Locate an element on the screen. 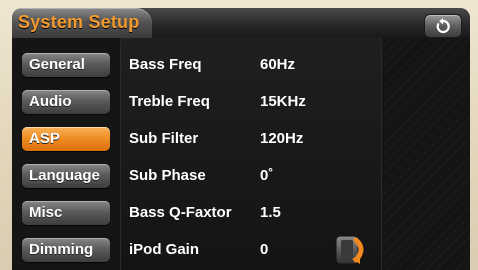 This screenshot has height=270, width=478. sidebar-item-general: General is located at coordinates (66, 65).